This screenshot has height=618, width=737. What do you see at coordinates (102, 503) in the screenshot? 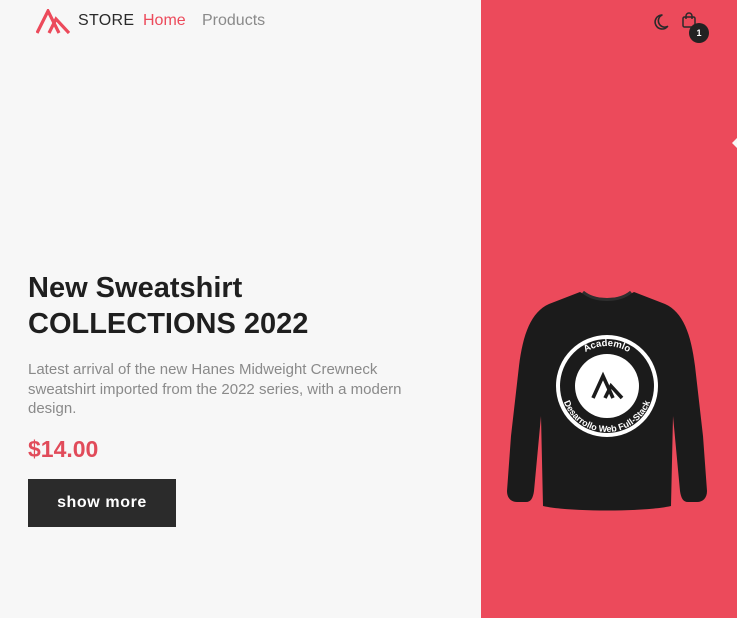
I see `show-more-button: show more` at bounding box center [102, 503].